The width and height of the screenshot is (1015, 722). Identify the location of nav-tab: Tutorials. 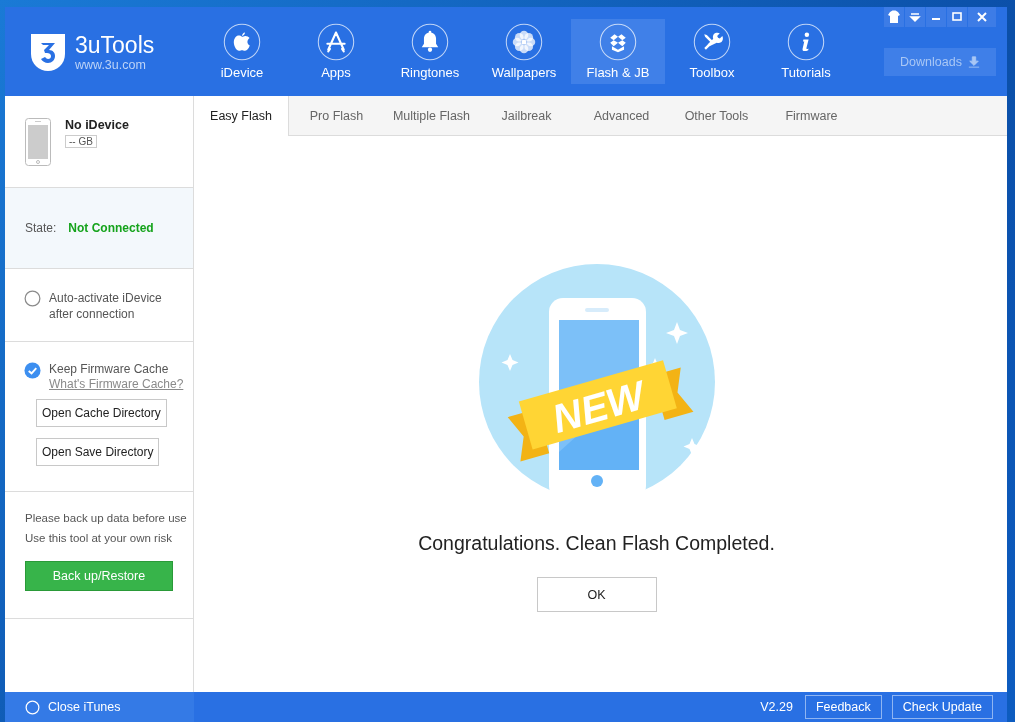
(806, 51).